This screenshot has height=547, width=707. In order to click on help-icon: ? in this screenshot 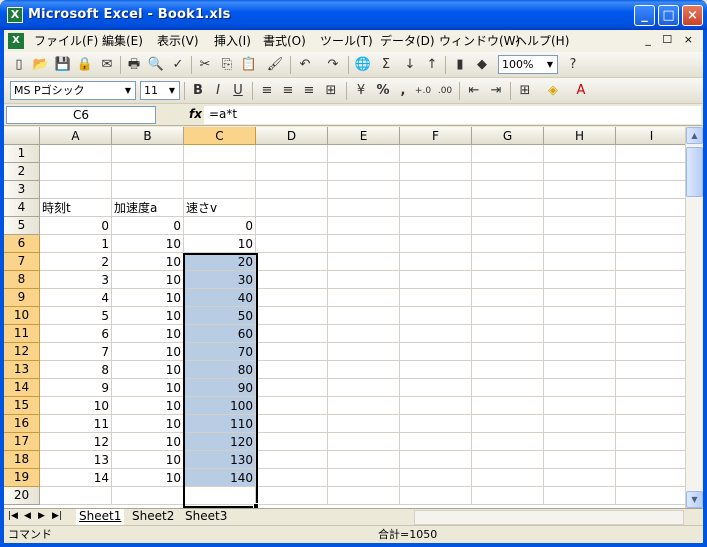, I will do `click(573, 65)`.